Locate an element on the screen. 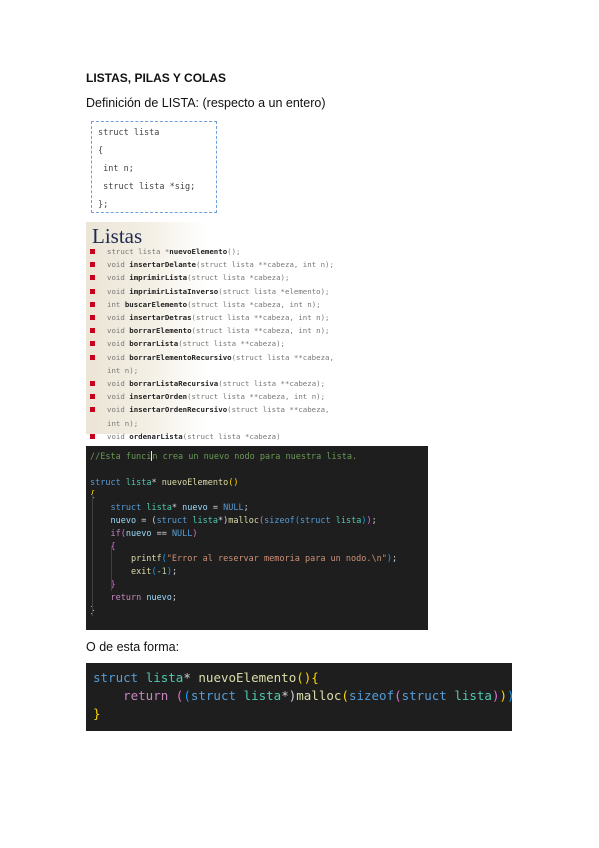 The image size is (599, 848). prototype-function-name: ordenarLista is located at coordinates (156, 436).